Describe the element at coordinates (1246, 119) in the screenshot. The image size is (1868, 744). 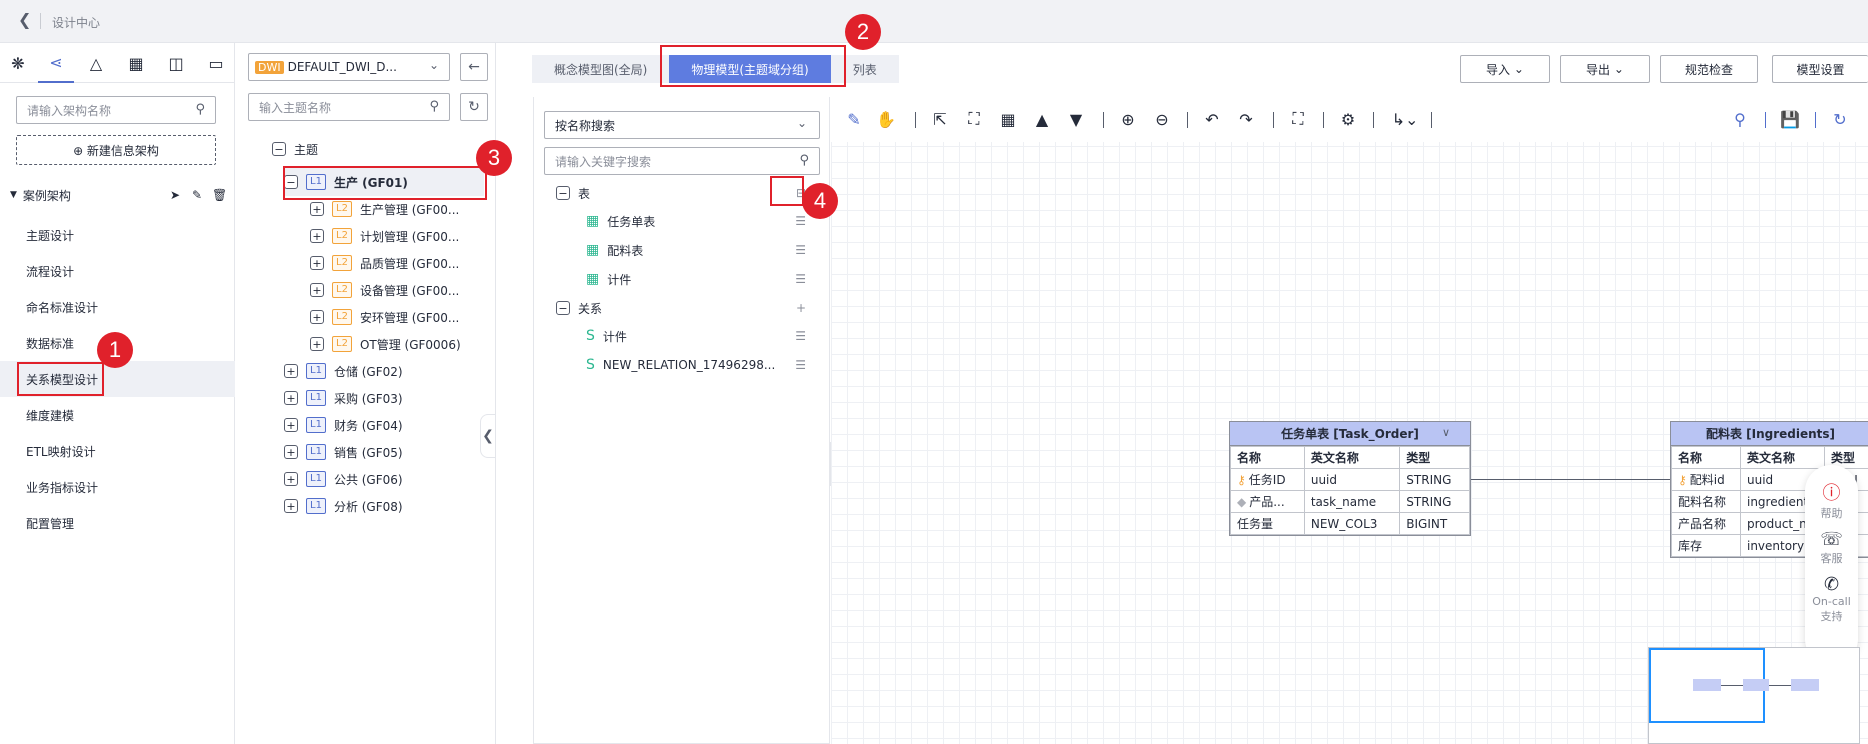
I see `redo-icon: ↷` at that location.